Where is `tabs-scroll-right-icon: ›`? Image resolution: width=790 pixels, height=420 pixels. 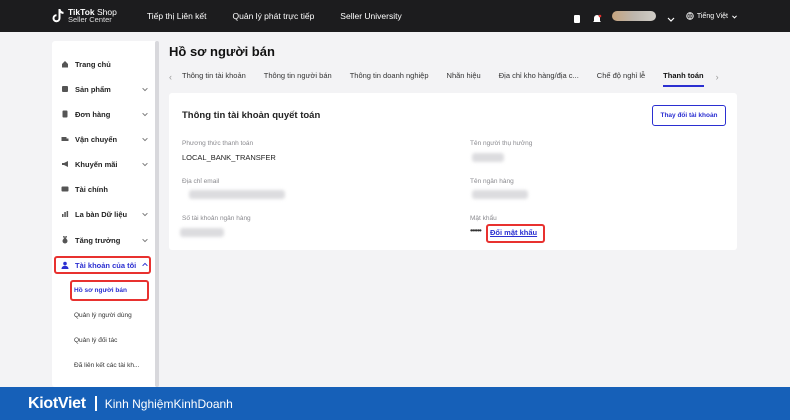
tabs-scroll-right-icon: › is located at coordinates (717, 77).